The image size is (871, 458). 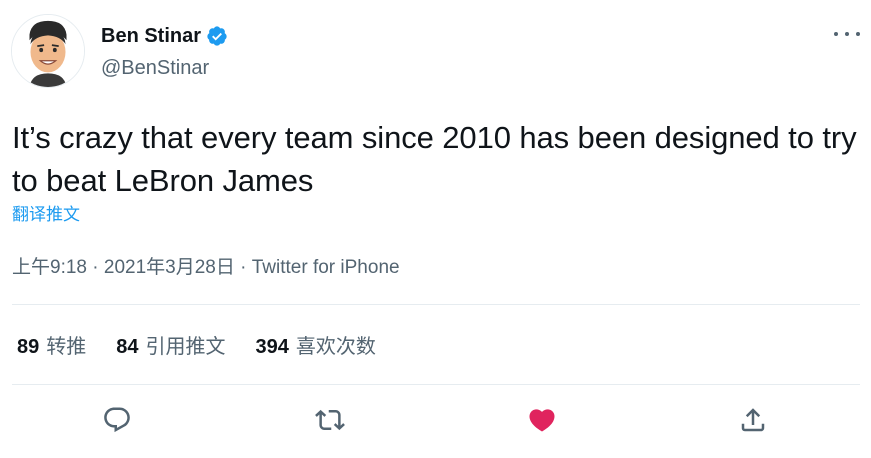 I want to click on likes-label: 喜欢次数, so click(x=335, y=347).